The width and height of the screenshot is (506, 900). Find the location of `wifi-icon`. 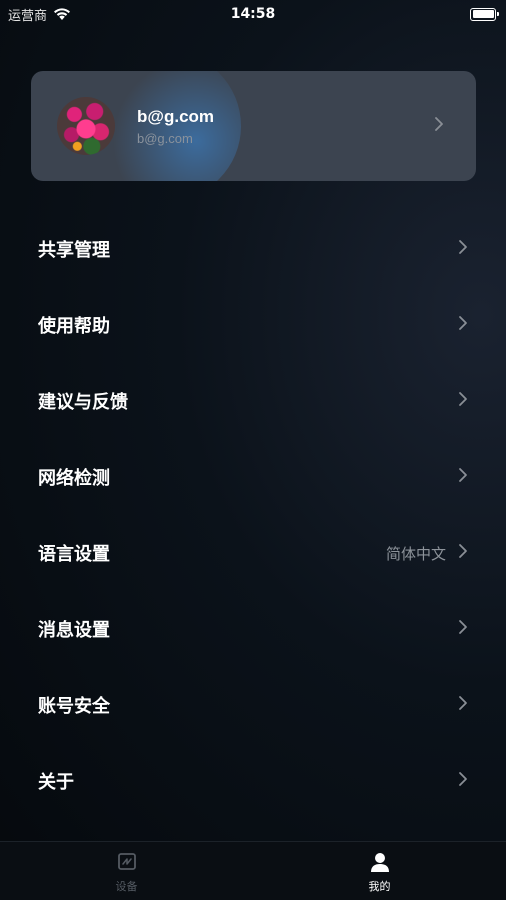

wifi-icon is located at coordinates (62, 14).